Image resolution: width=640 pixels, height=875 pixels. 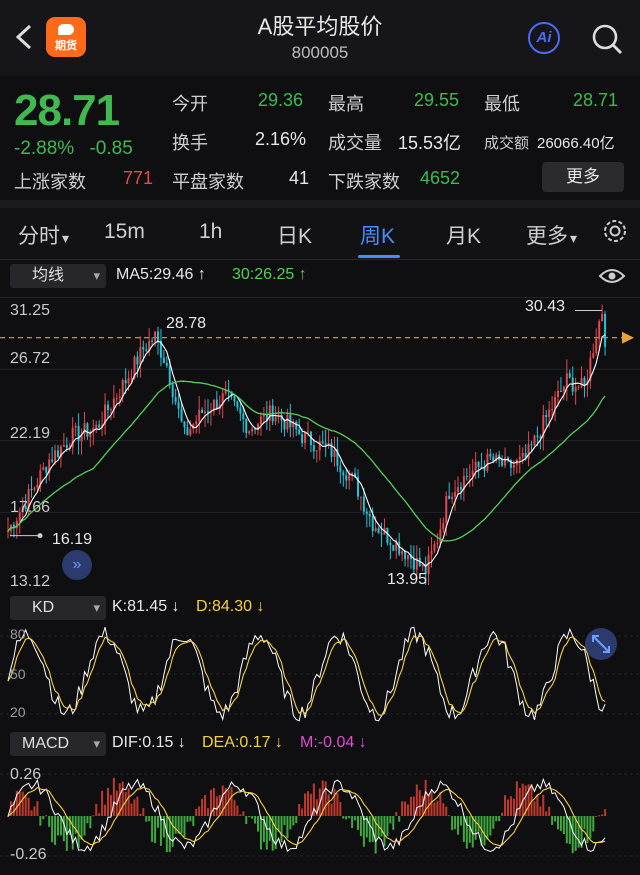 What do you see at coordinates (294, 235) in the screenshot?
I see `tab-daily-k: 日K` at bounding box center [294, 235].